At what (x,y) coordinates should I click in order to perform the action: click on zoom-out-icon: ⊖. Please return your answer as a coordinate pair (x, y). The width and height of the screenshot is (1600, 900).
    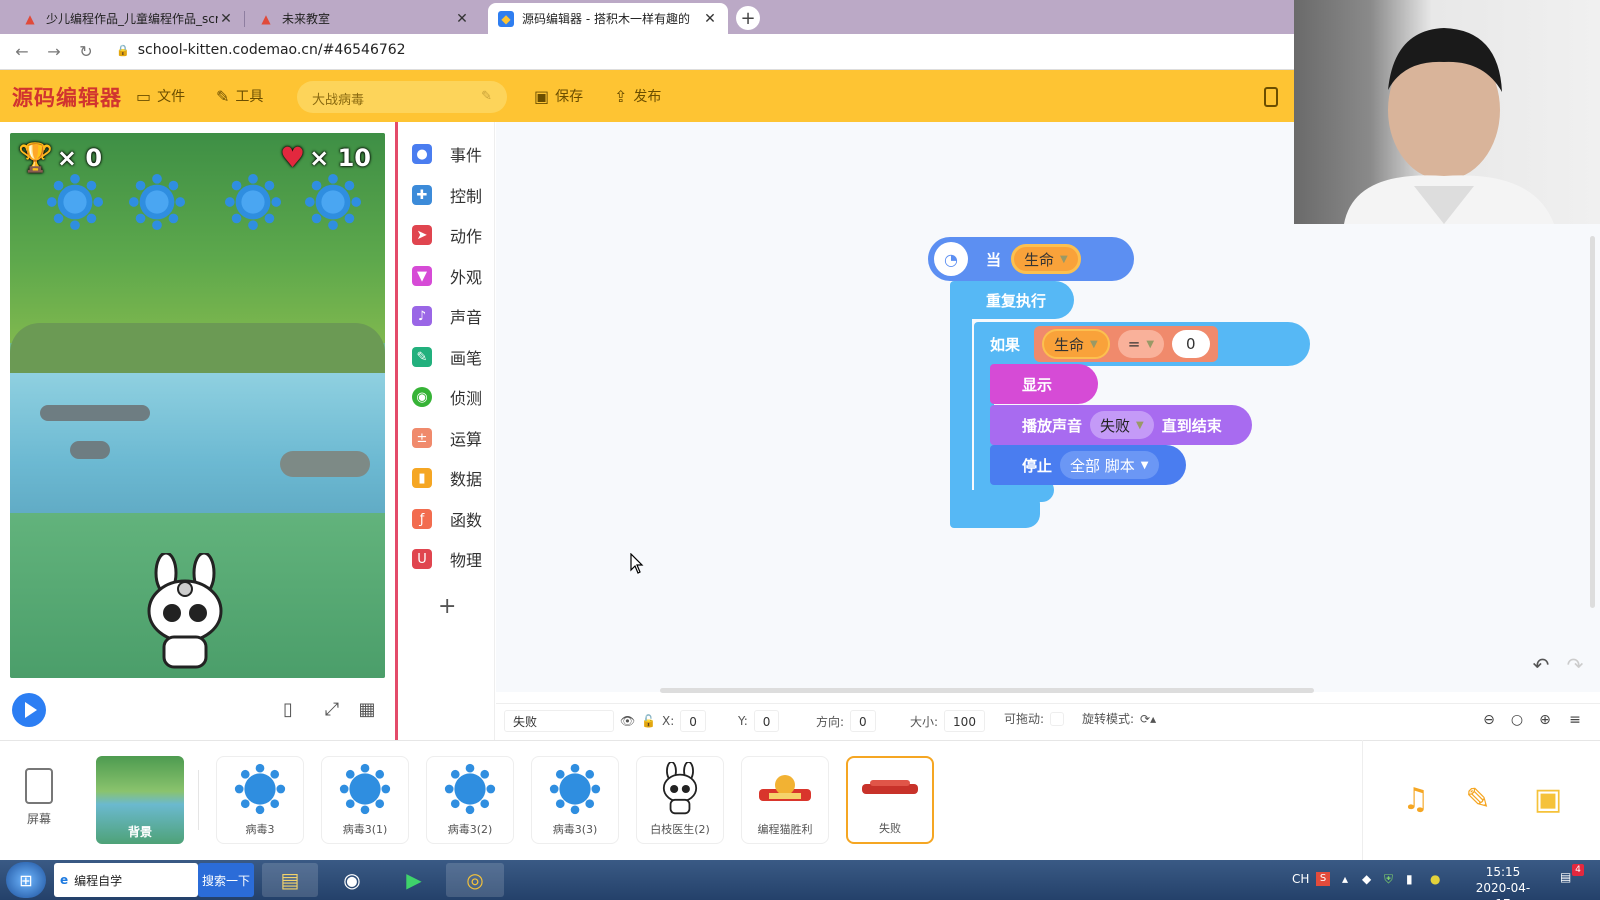
    Looking at the image, I should click on (1489, 721).